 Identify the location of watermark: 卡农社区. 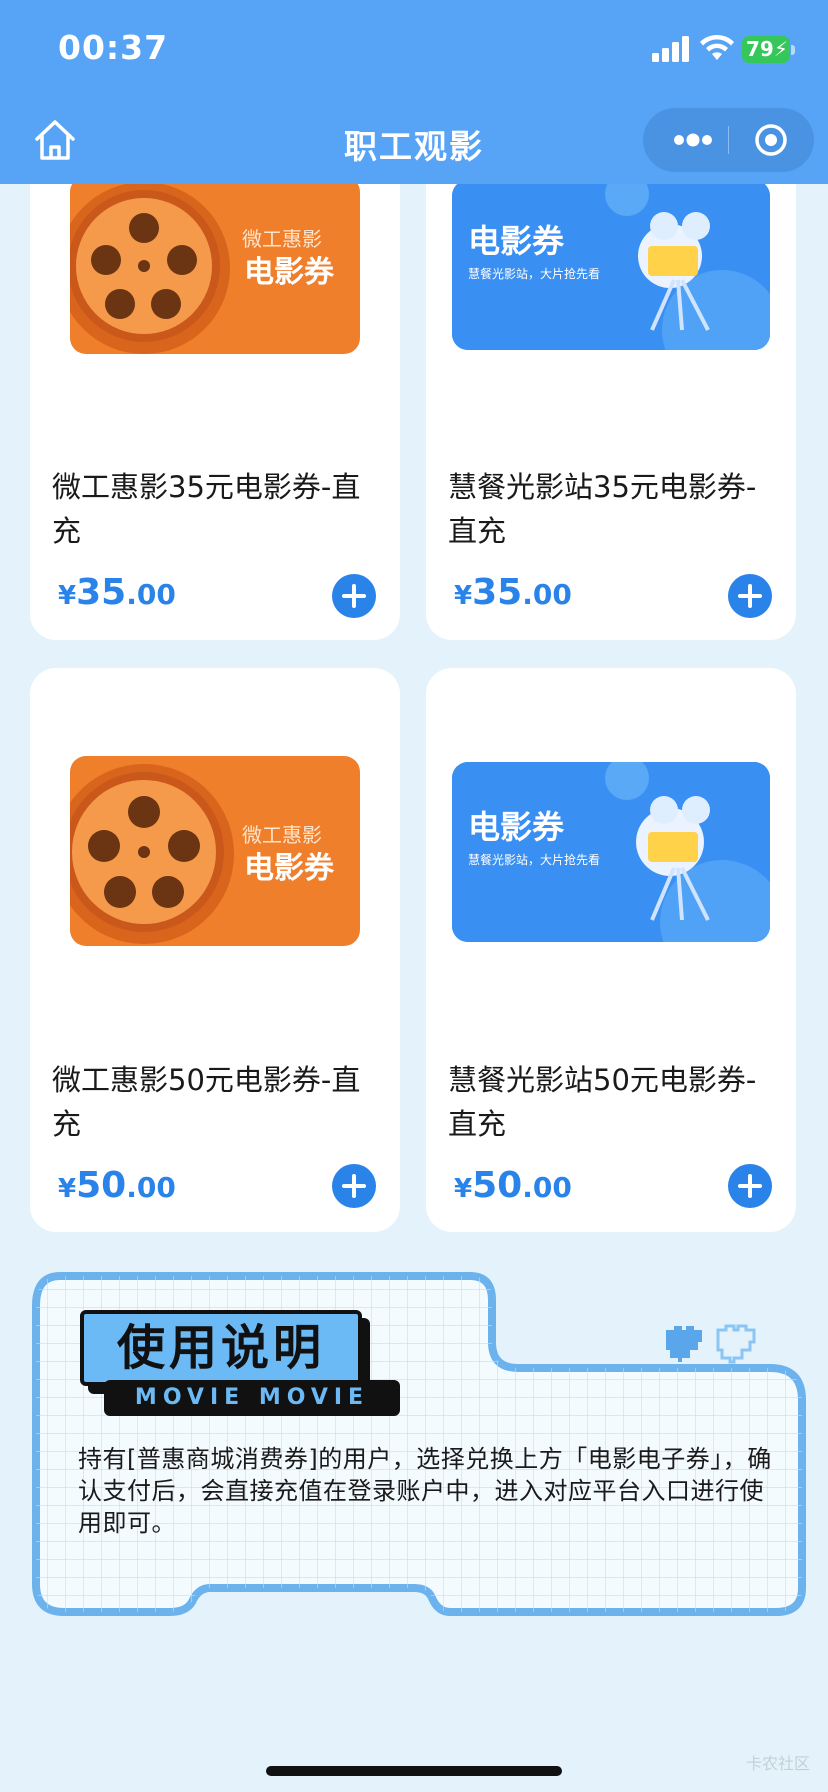
(777, 1763).